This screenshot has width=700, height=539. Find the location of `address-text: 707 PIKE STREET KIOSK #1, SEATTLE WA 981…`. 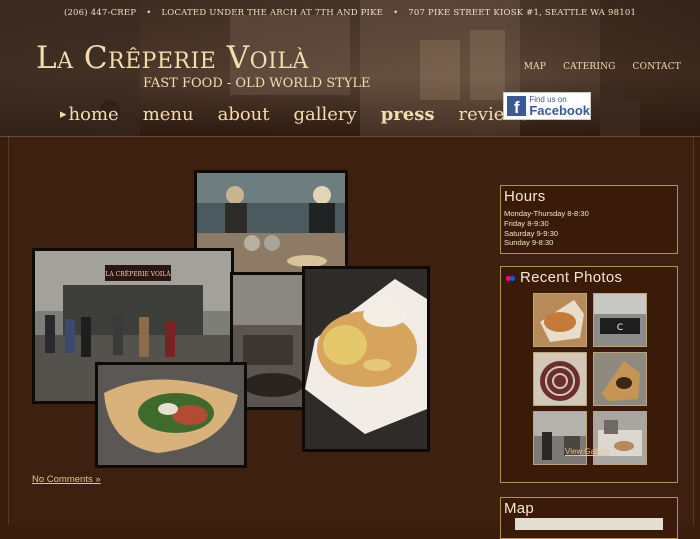

address-text: 707 PIKE STREET KIOSK #1, SEATTLE WA 981… is located at coordinates (522, 13).